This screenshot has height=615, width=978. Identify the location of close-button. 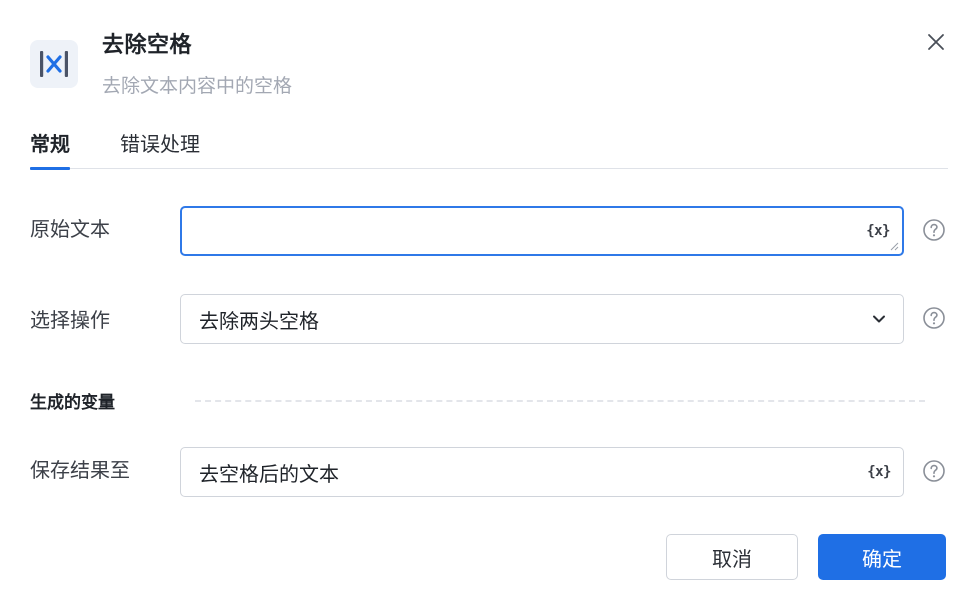
(936, 42).